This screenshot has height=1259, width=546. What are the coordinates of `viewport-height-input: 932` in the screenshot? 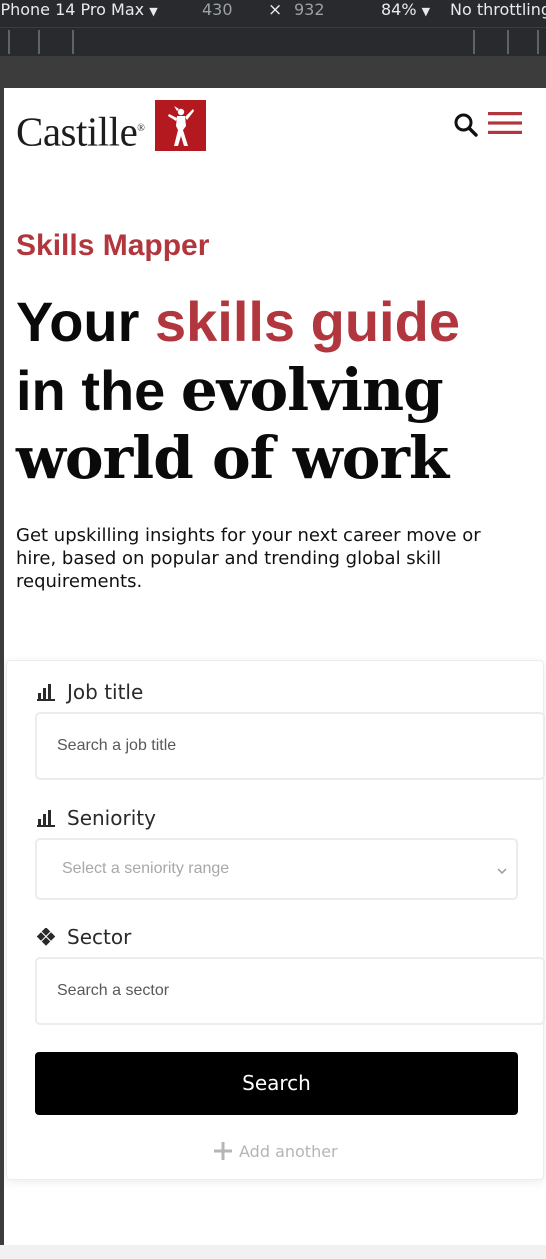 It's located at (309, 10).